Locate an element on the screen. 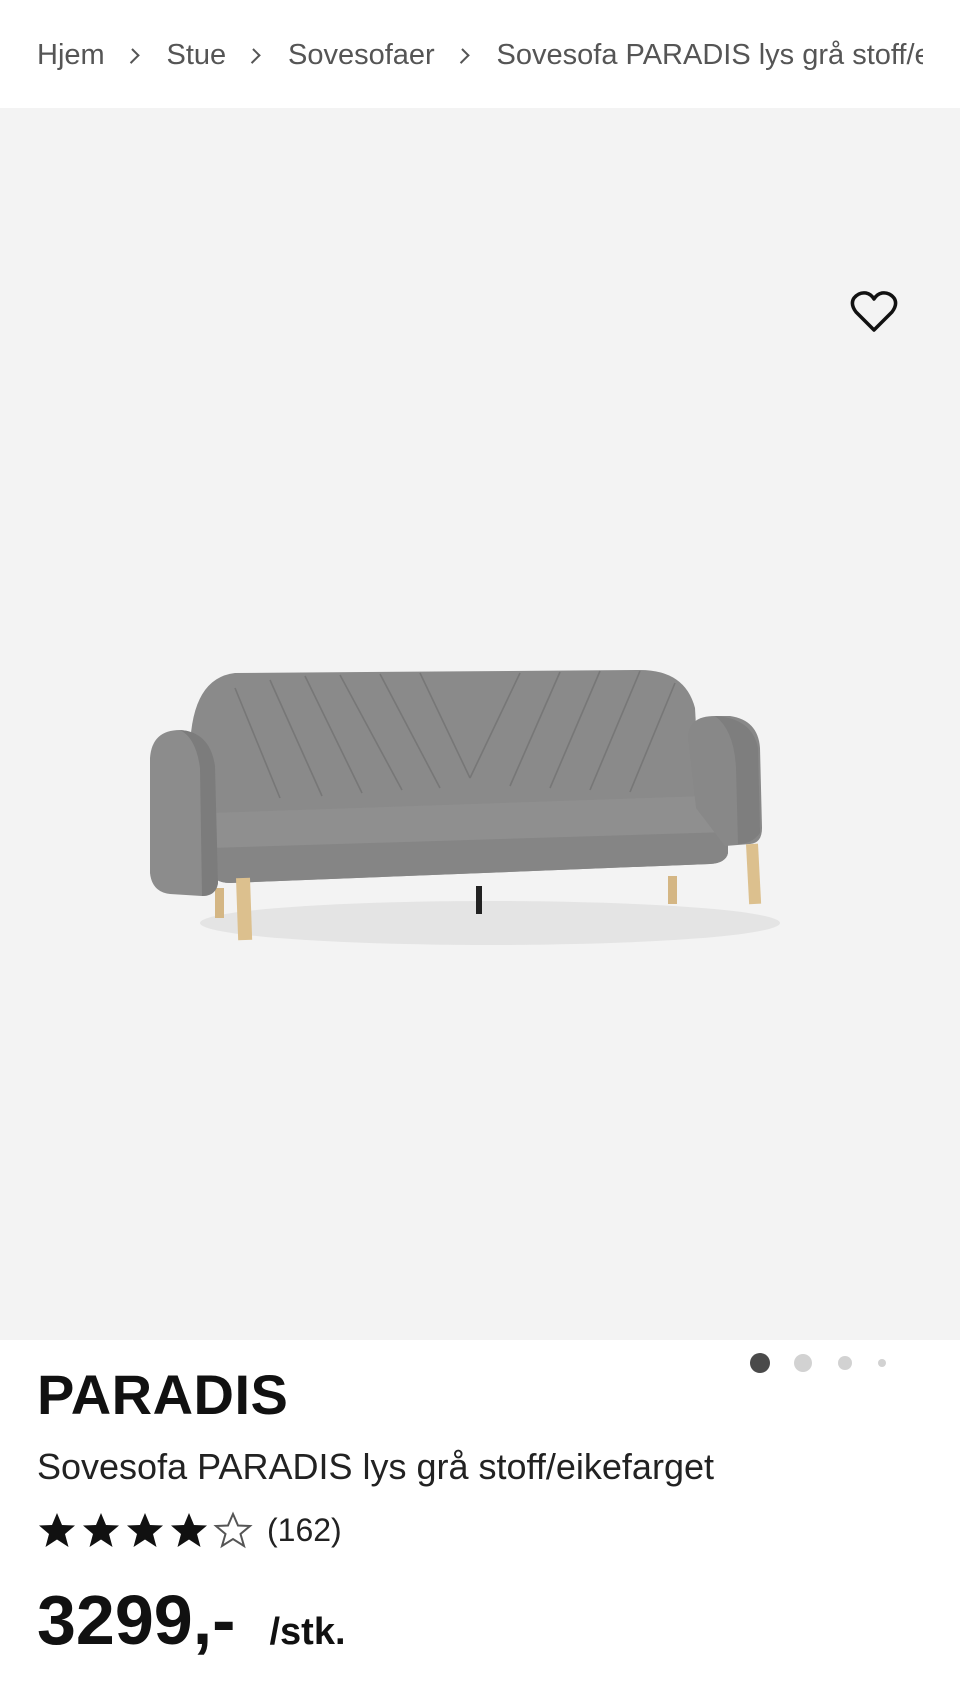  product-rating: (162) is located at coordinates (189, 1530).